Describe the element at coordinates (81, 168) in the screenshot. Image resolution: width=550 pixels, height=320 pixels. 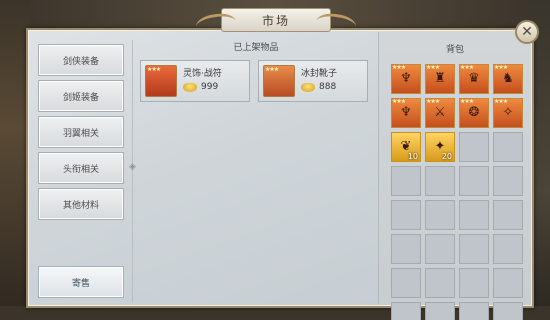
I see `category-button-titles: 头衔相关` at that location.